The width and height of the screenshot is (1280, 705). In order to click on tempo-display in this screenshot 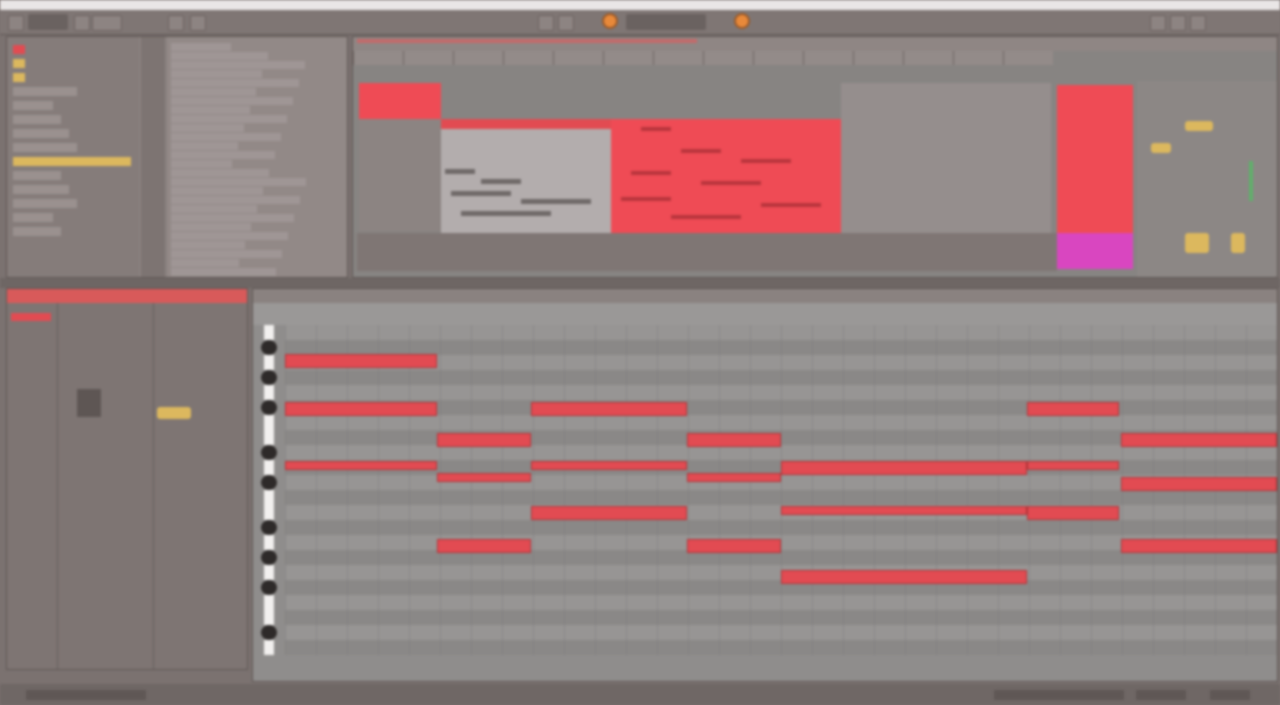, I will do `click(48, 22)`.